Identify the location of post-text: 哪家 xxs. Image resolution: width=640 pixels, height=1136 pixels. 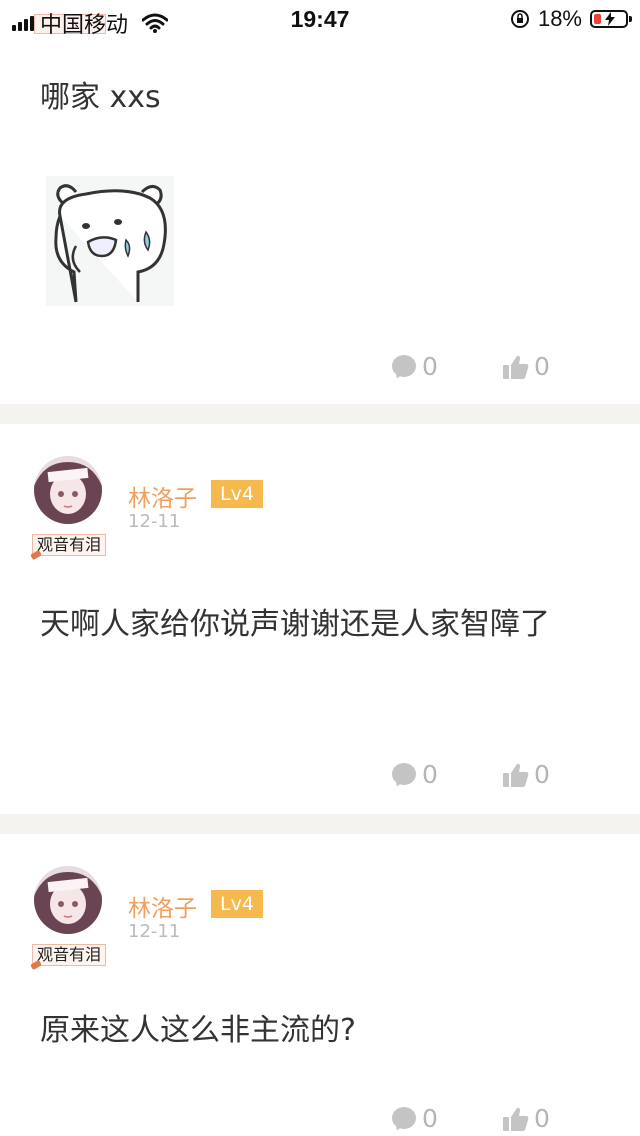
(100, 97).